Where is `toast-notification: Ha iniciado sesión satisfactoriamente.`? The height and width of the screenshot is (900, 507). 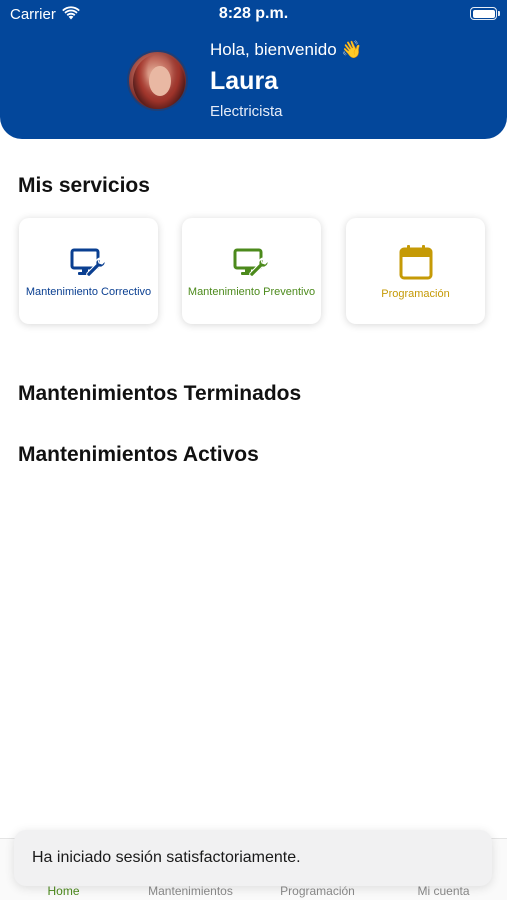 toast-notification: Ha iniciado sesión satisfactoriamente. is located at coordinates (253, 858).